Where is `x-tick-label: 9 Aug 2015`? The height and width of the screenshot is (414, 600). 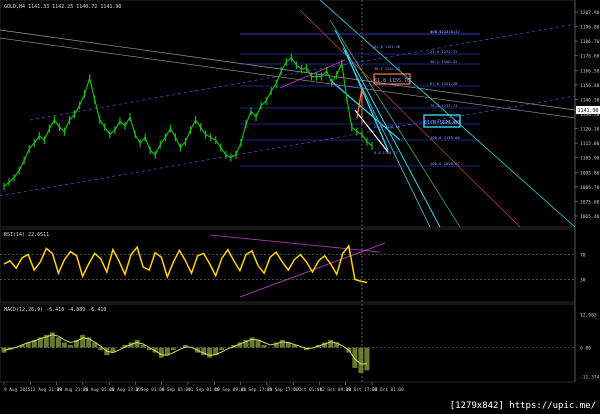 x-tick-label: 9 Aug 2015 is located at coordinates (17, 390).